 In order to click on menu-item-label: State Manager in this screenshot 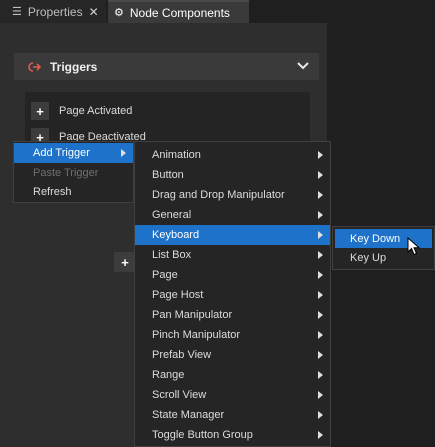, I will do `click(188, 415)`.